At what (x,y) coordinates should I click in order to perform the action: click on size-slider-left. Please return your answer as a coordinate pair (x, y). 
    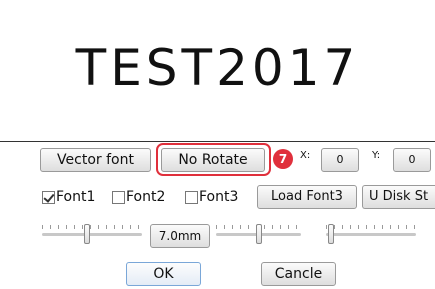
    Looking at the image, I should click on (92, 235).